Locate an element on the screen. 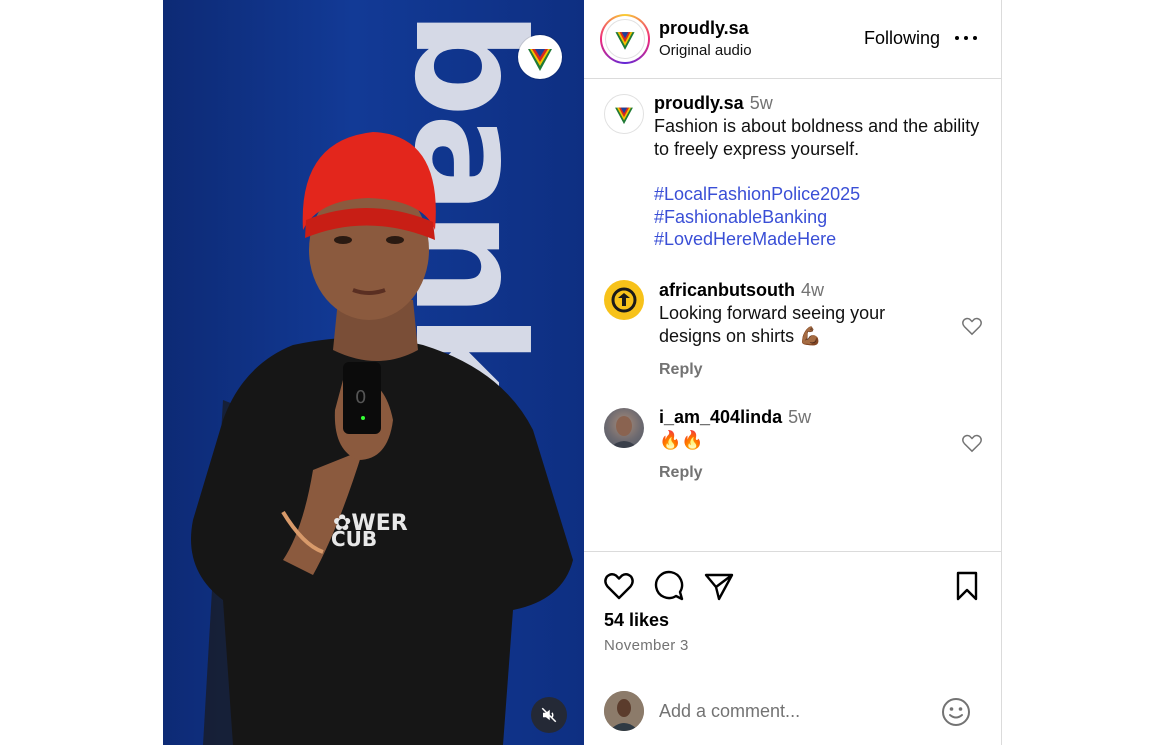  smiley-icon is located at coordinates (956, 712).